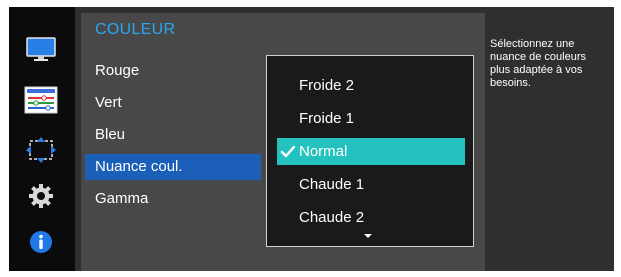  Describe the element at coordinates (368, 236) in the screenshot. I see `scroll-down-arrow-icon` at that location.